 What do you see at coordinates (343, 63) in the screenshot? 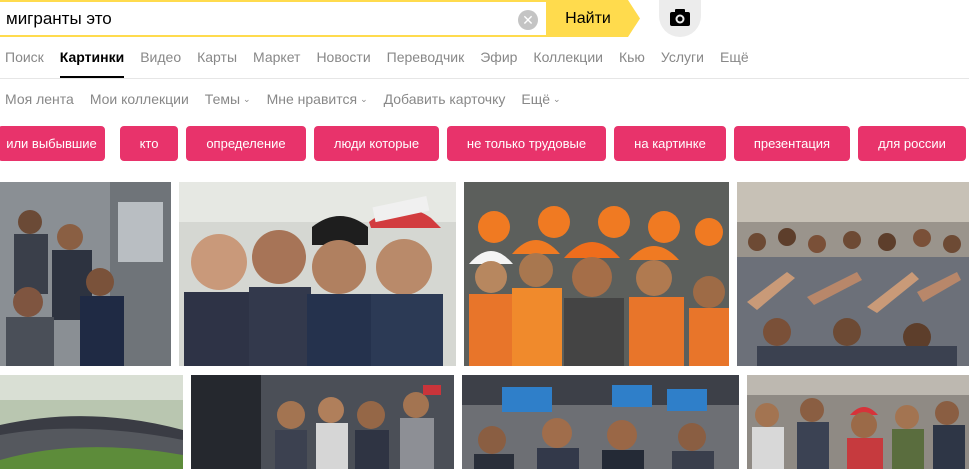
I see `service-tab: Новости` at bounding box center [343, 63].